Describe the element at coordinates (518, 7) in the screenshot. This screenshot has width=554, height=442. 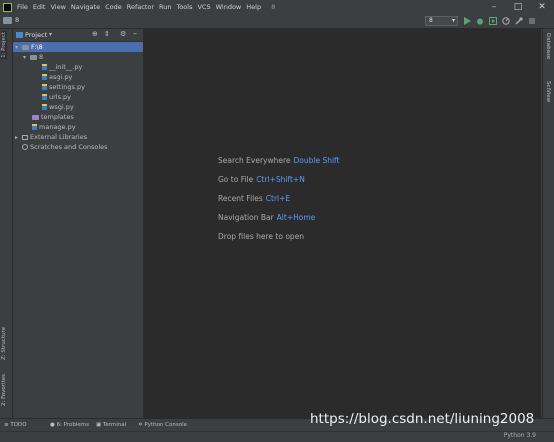
I see `maximize-button: □` at that location.